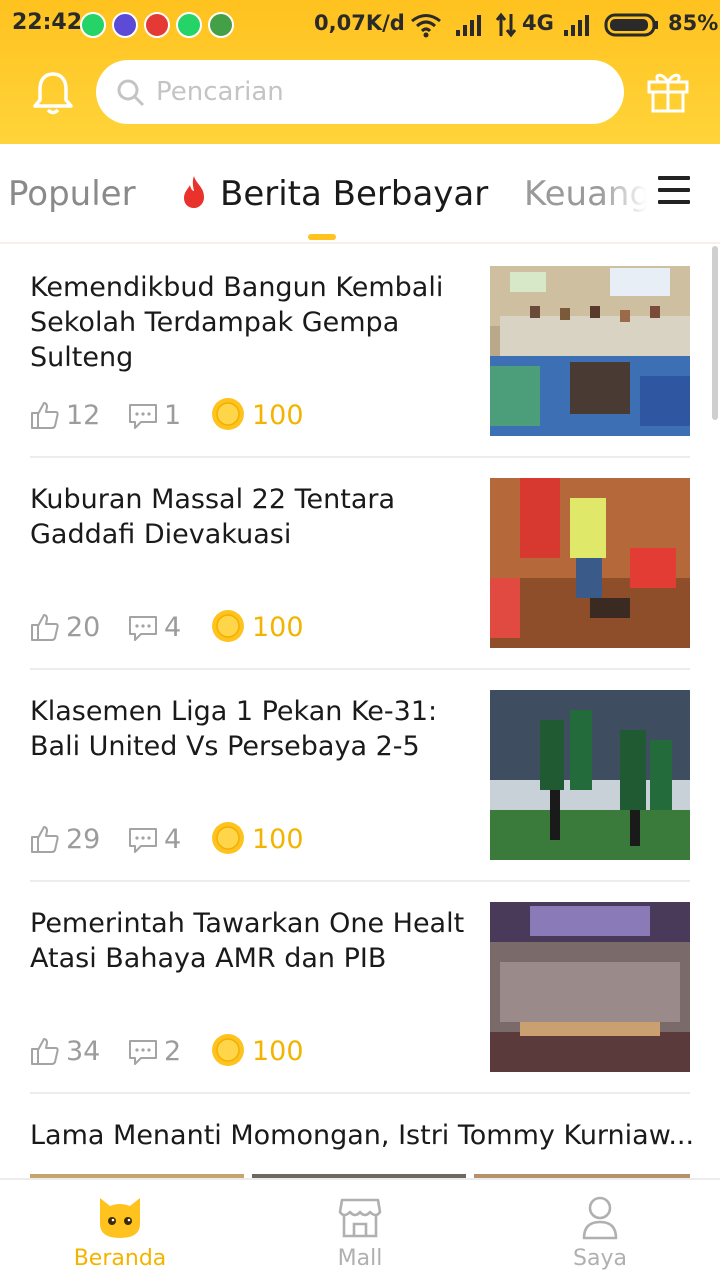  I want to click on football-photo, so click(590, 775).